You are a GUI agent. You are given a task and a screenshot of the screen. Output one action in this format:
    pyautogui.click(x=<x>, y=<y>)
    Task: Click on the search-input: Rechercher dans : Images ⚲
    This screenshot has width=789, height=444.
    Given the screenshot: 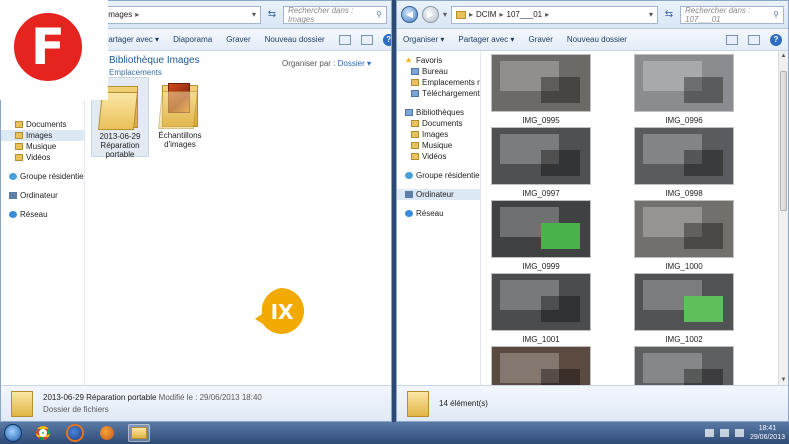 What is the action you would take?
    pyautogui.click(x=335, y=14)
    